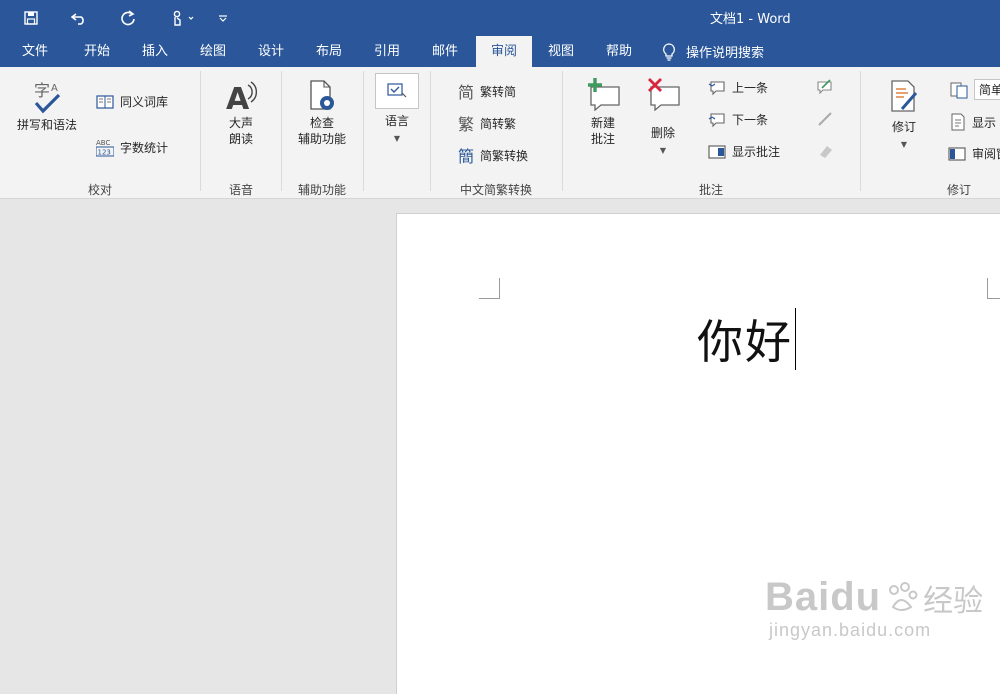 This screenshot has height=694, width=1000. What do you see at coordinates (155, 51) in the screenshot?
I see `tab-insert: 插入` at bounding box center [155, 51].